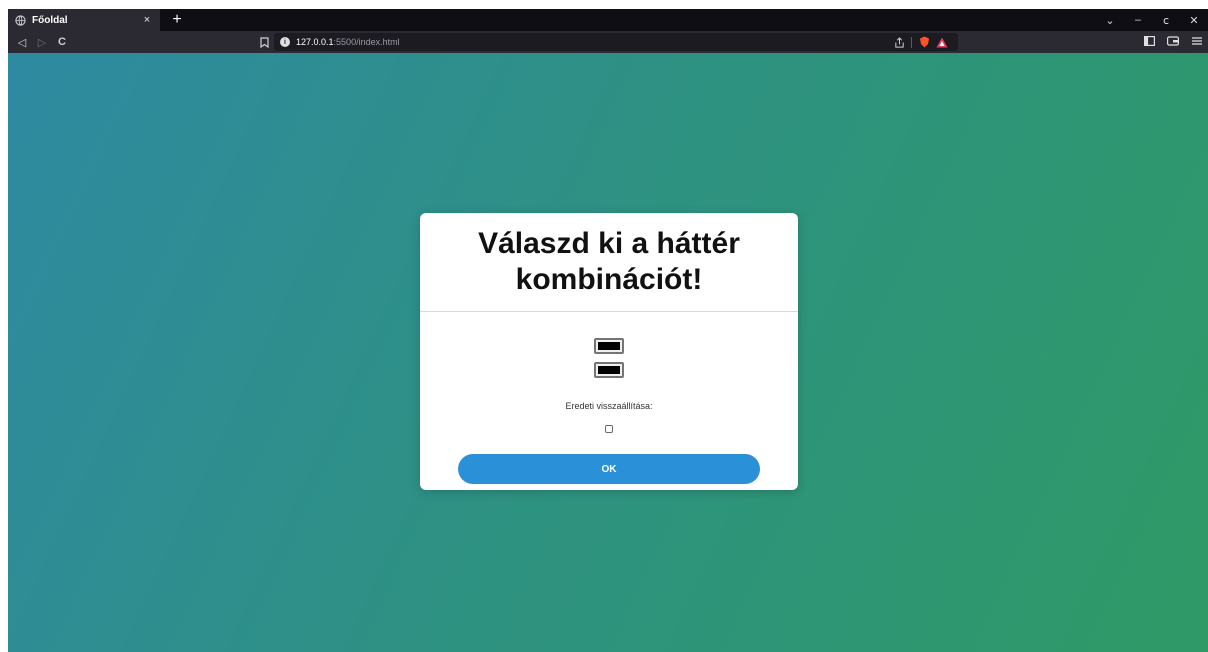 The image size is (1208, 652). What do you see at coordinates (84, 20) in the screenshot?
I see `tab-foldal: Főoldal ×` at bounding box center [84, 20].